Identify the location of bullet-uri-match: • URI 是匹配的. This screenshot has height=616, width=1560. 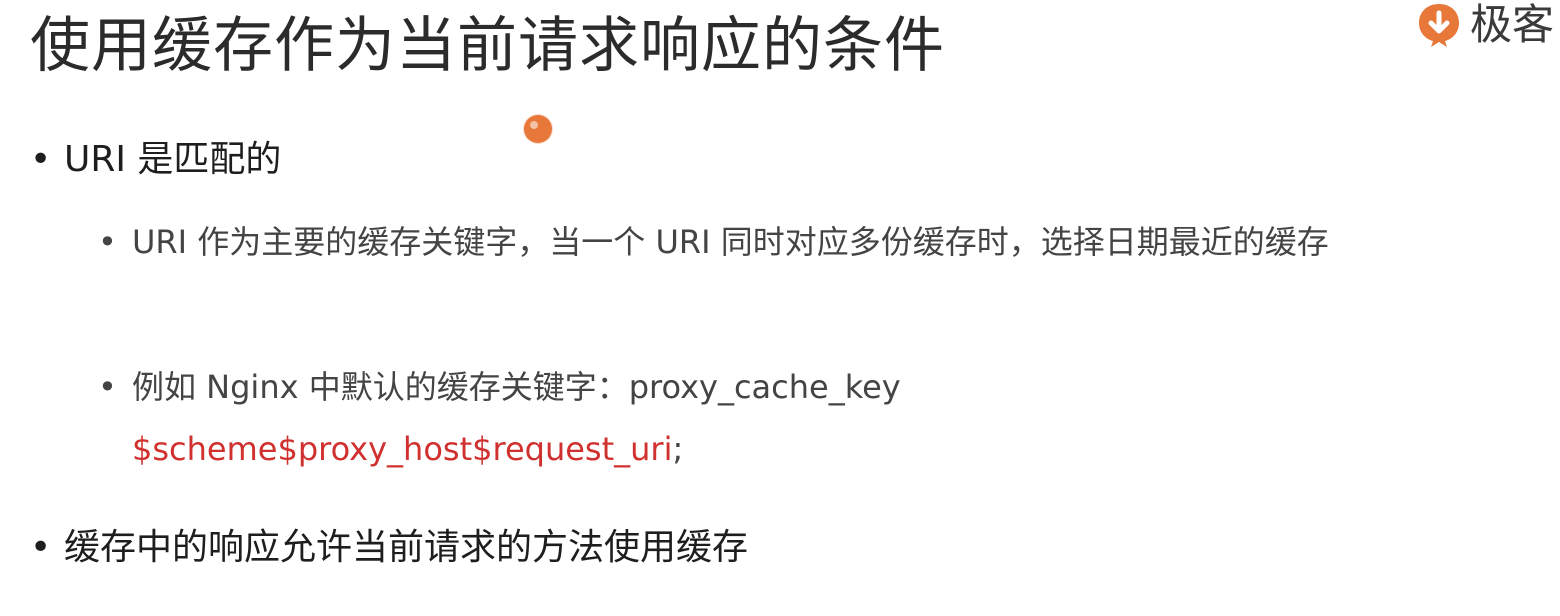
(155, 160).